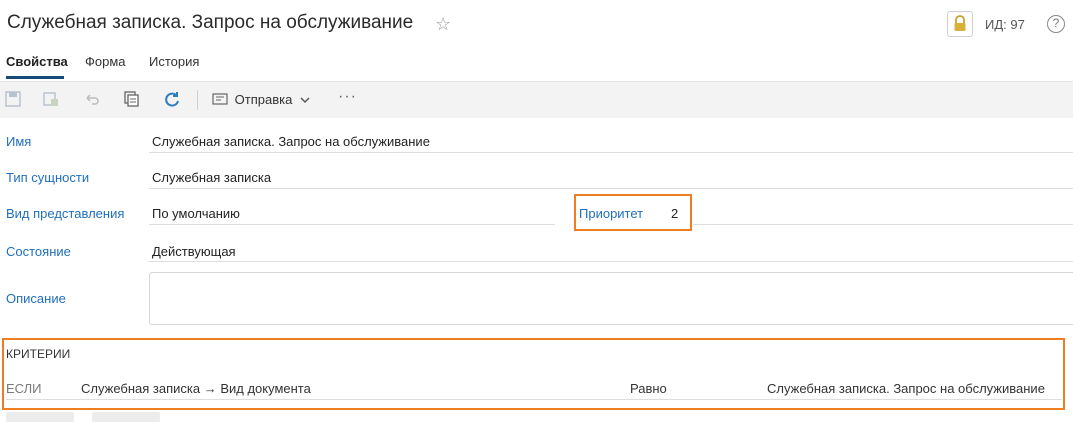 This screenshot has width=1073, height=422. Describe the element at coordinates (196, 213) in the screenshot. I see `field-value-view: По умолчанию` at that location.